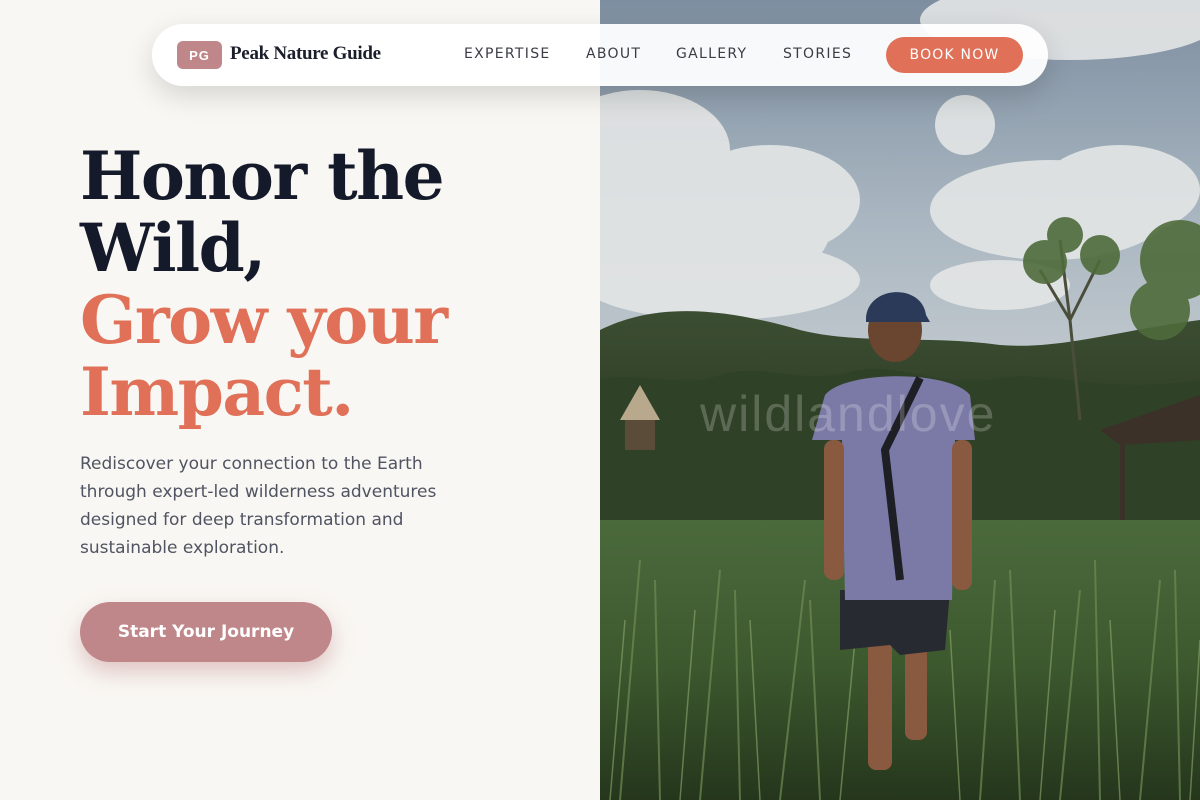 Image resolution: width=1200 pixels, height=800 pixels. What do you see at coordinates (507, 54) in the screenshot?
I see `nav-link-expertise: EXPERTISE` at bounding box center [507, 54].